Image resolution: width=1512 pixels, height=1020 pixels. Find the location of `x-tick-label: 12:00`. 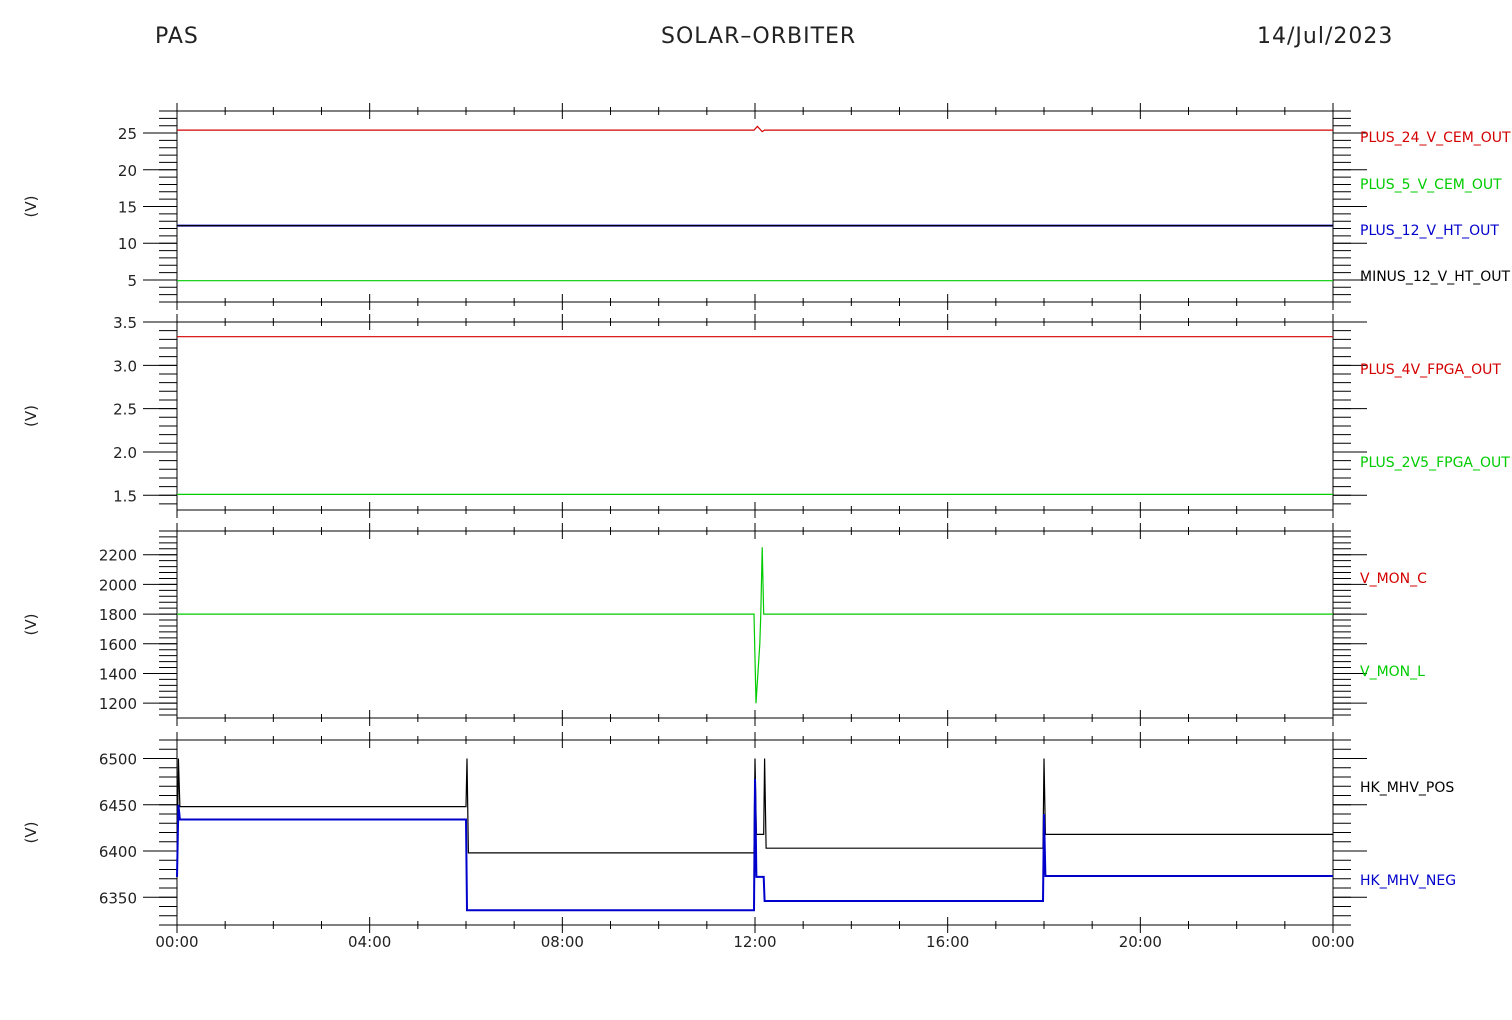

x-tick-label: 12:00 is located at coordinates (754, 942).